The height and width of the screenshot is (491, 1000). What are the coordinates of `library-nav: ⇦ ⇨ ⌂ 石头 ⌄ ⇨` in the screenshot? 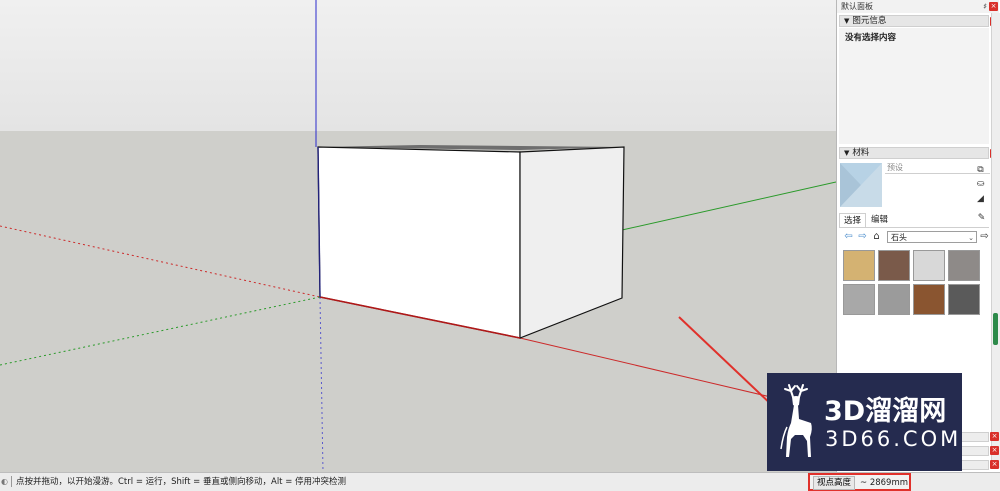 It's located at (914, 237).